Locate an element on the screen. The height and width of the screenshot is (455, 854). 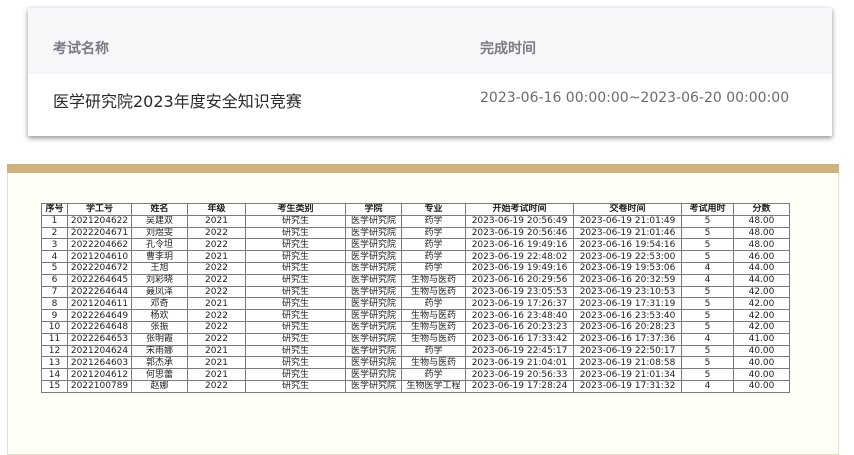
table-cell: 2021204610 is located at coordinates (99, 256).